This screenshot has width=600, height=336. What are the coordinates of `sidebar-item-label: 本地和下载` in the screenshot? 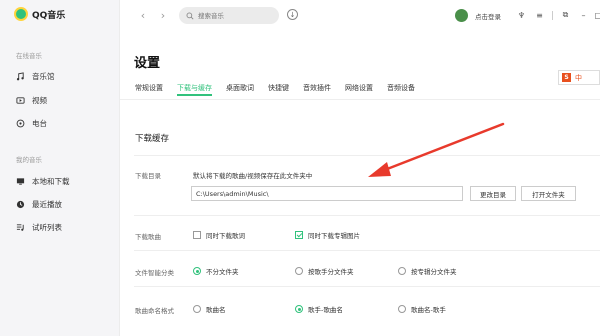 It's located at (51, 181).